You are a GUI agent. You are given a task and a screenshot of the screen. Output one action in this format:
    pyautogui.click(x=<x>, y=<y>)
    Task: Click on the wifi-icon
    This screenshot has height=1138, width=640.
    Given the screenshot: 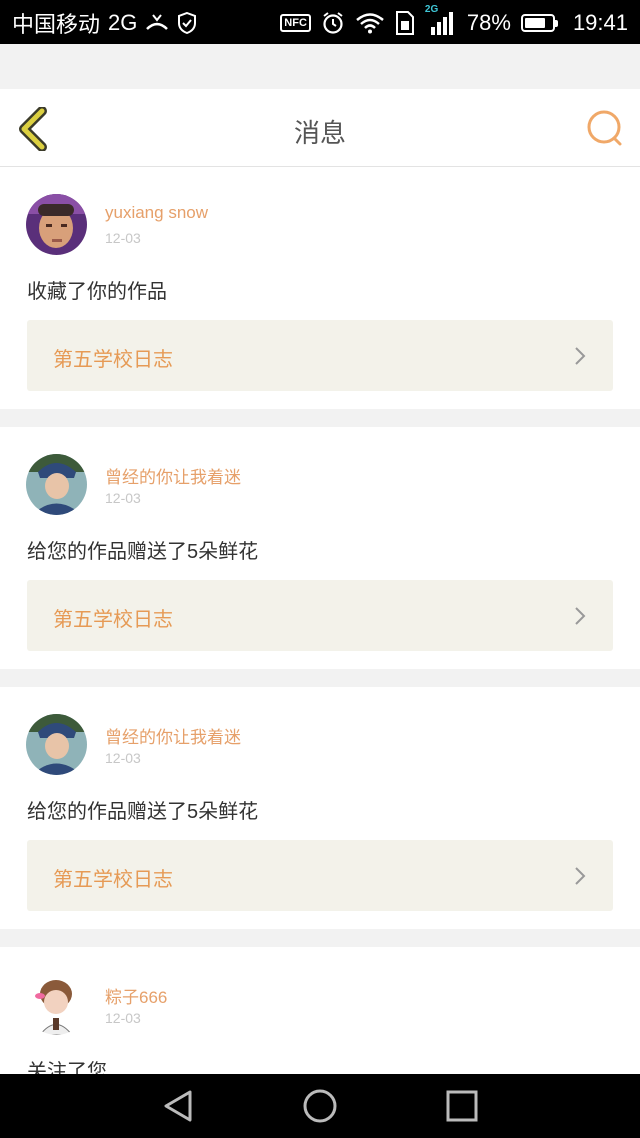 What is the action you would take?
    pyautogui.click(x=370, y=23)
    